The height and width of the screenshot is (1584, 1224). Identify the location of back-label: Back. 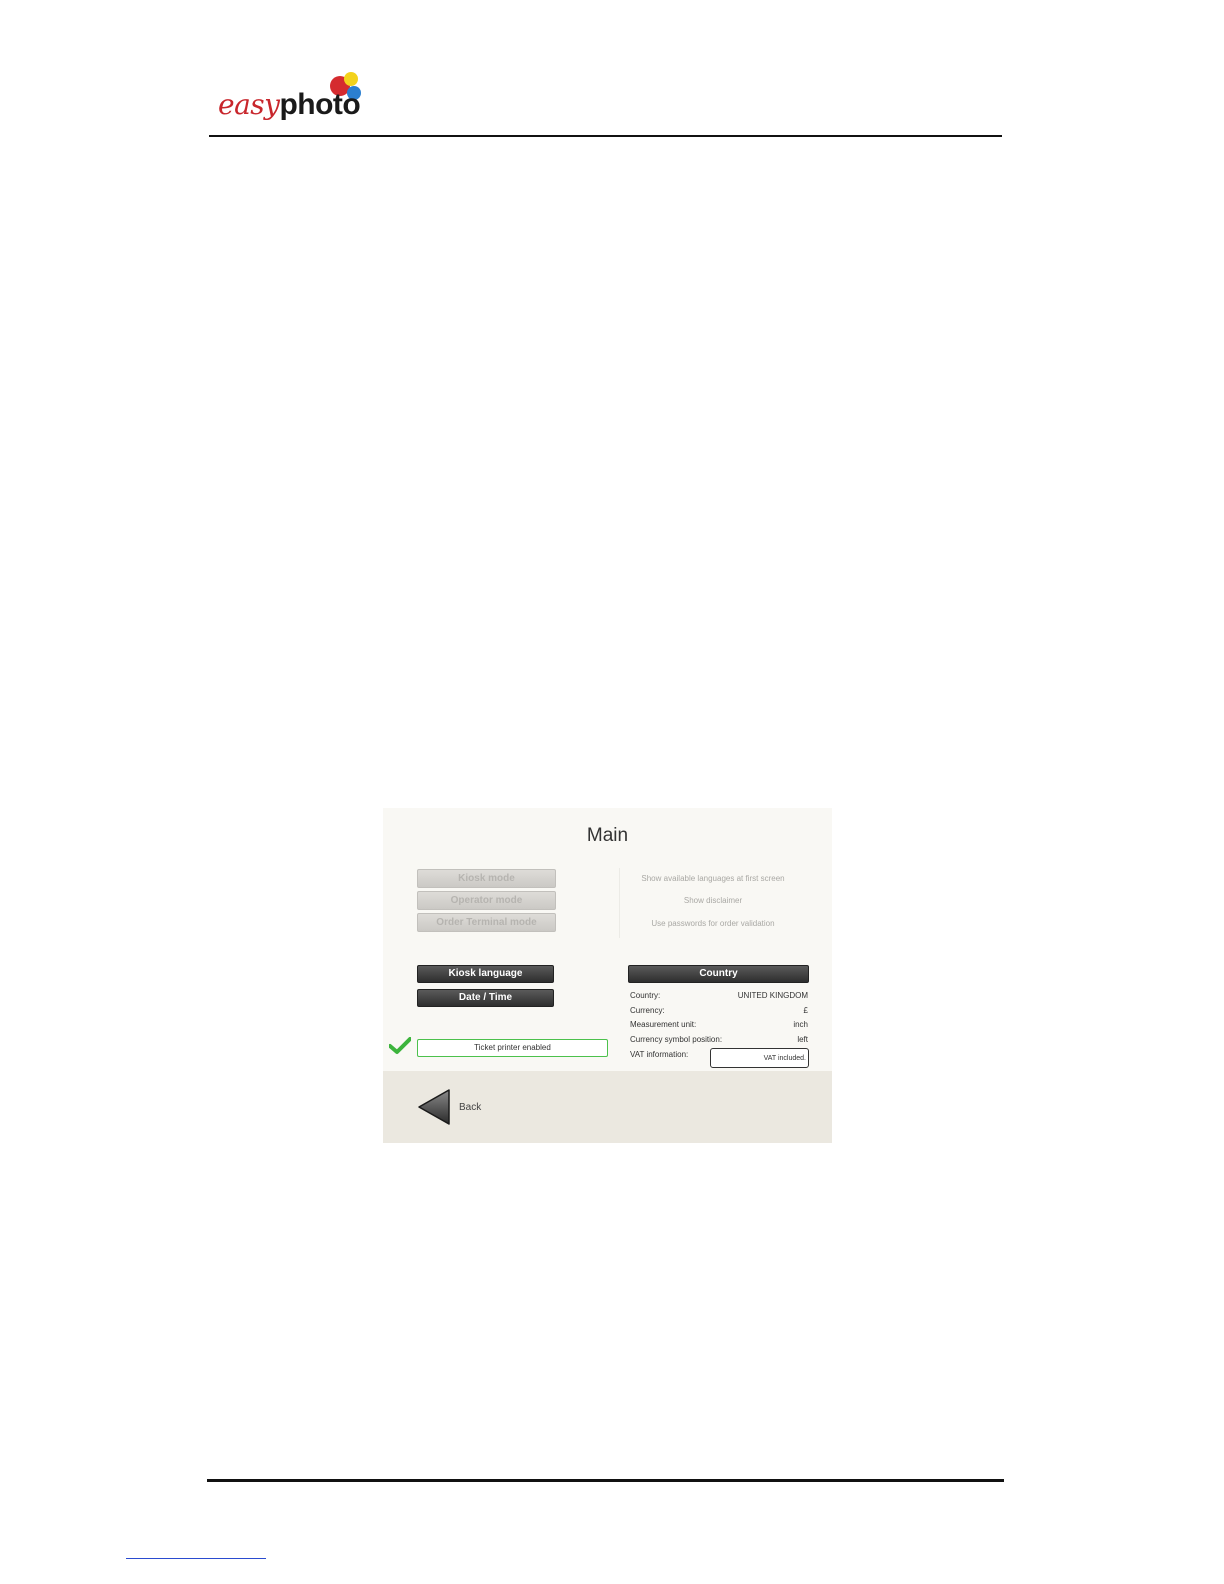
(470, 1107).